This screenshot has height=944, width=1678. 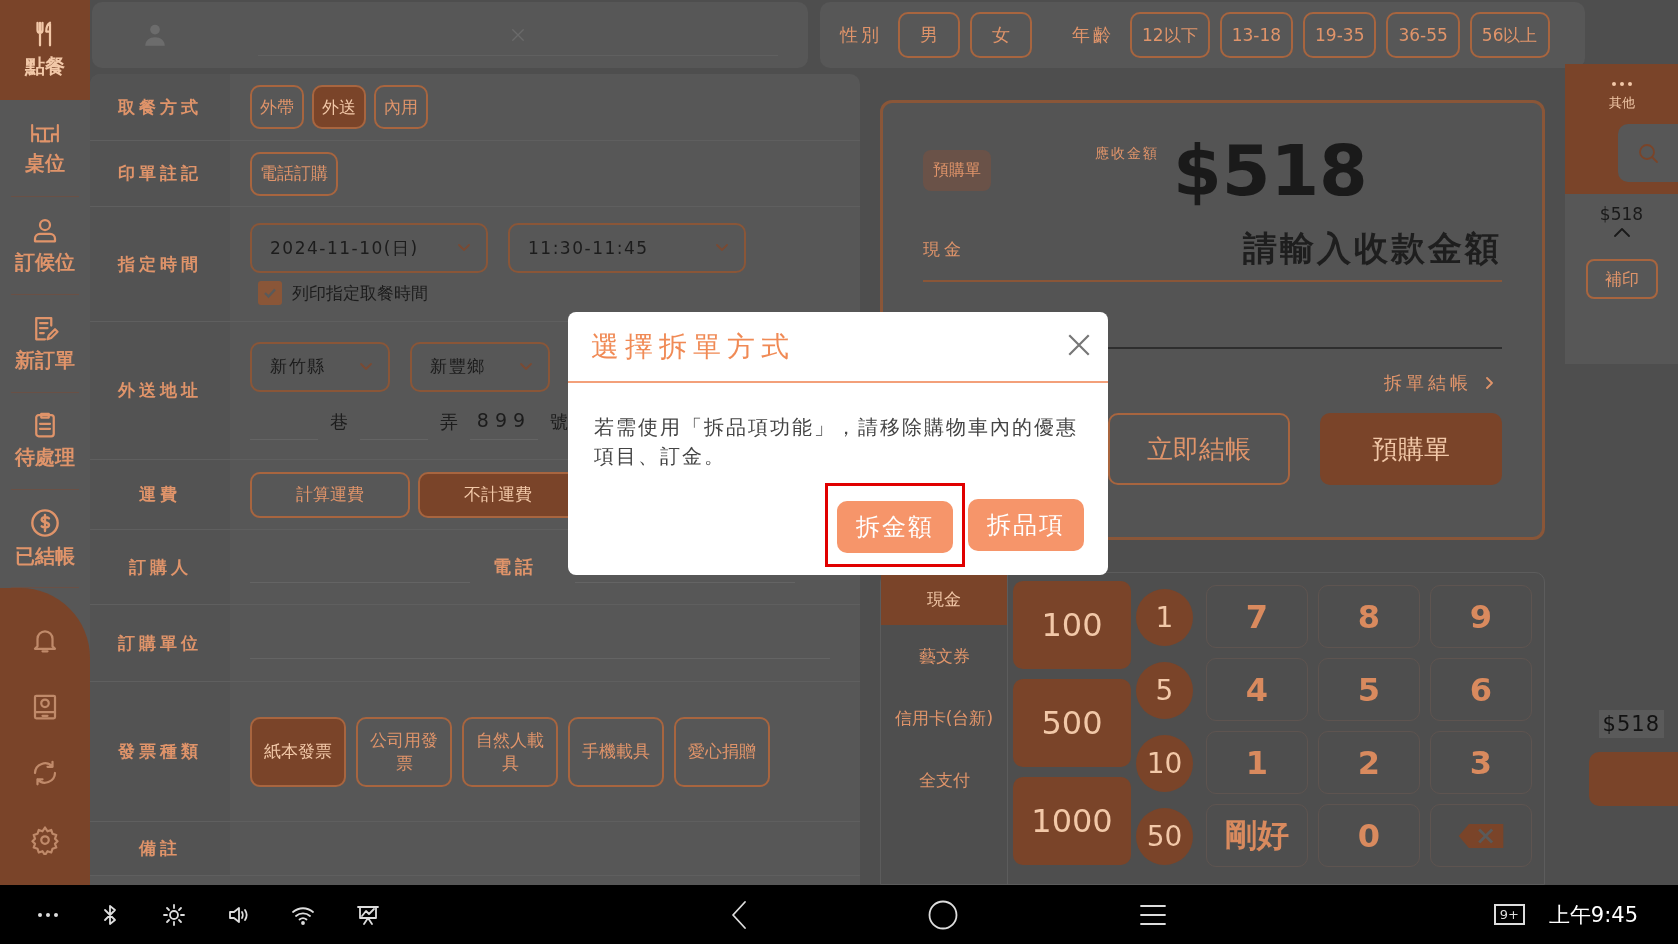 I want to click on chevron-right-icon, so click(x=1490, y=383).